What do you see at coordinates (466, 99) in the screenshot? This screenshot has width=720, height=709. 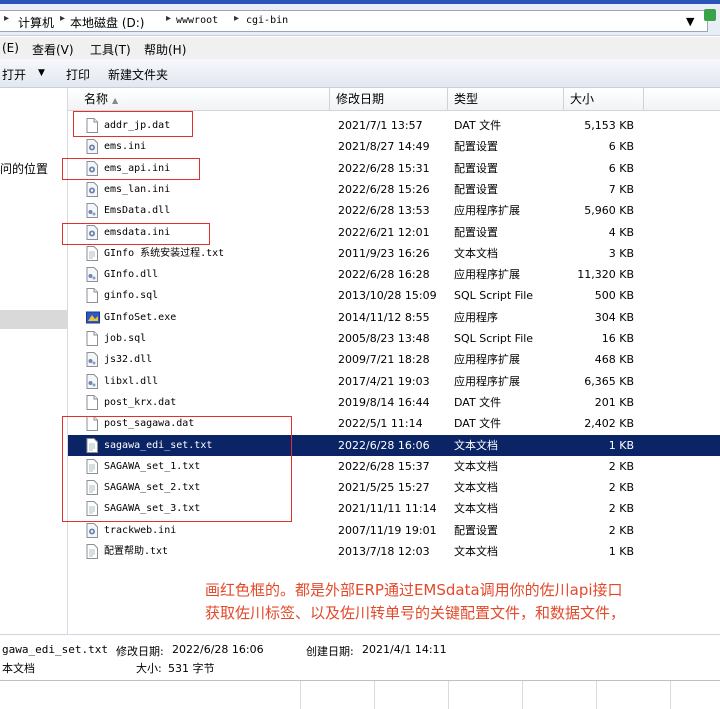 I see `column-type-label: 类型` at bounding box center [466, 99].